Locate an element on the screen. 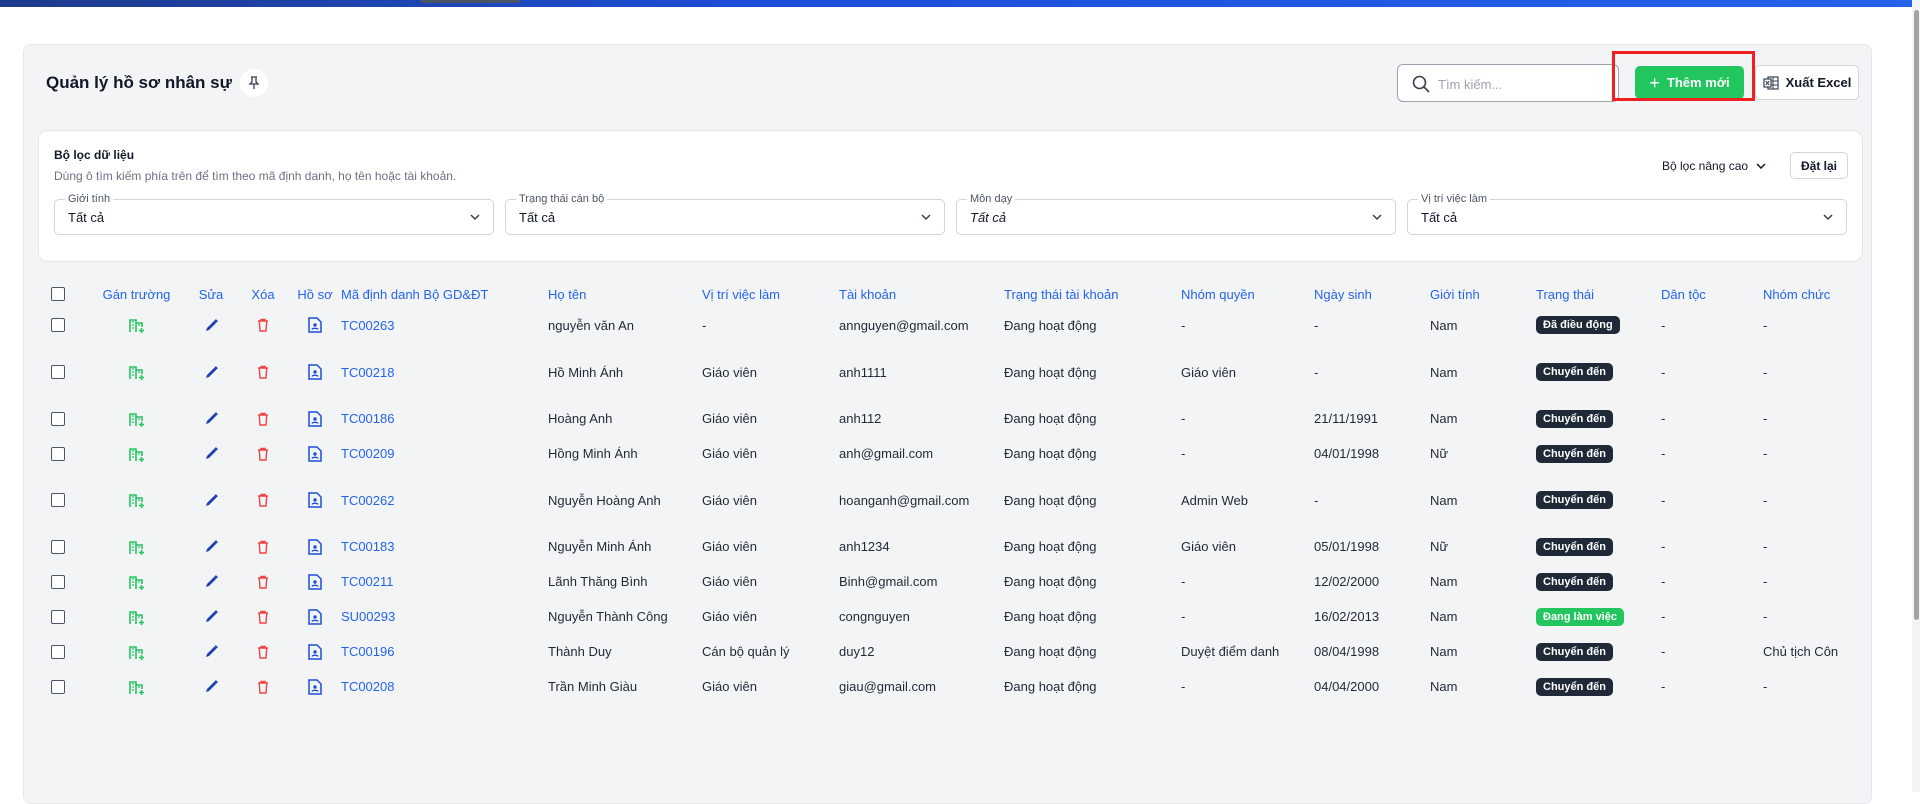  staff-code-link: TC00186 is located at coordinates (444, 419).